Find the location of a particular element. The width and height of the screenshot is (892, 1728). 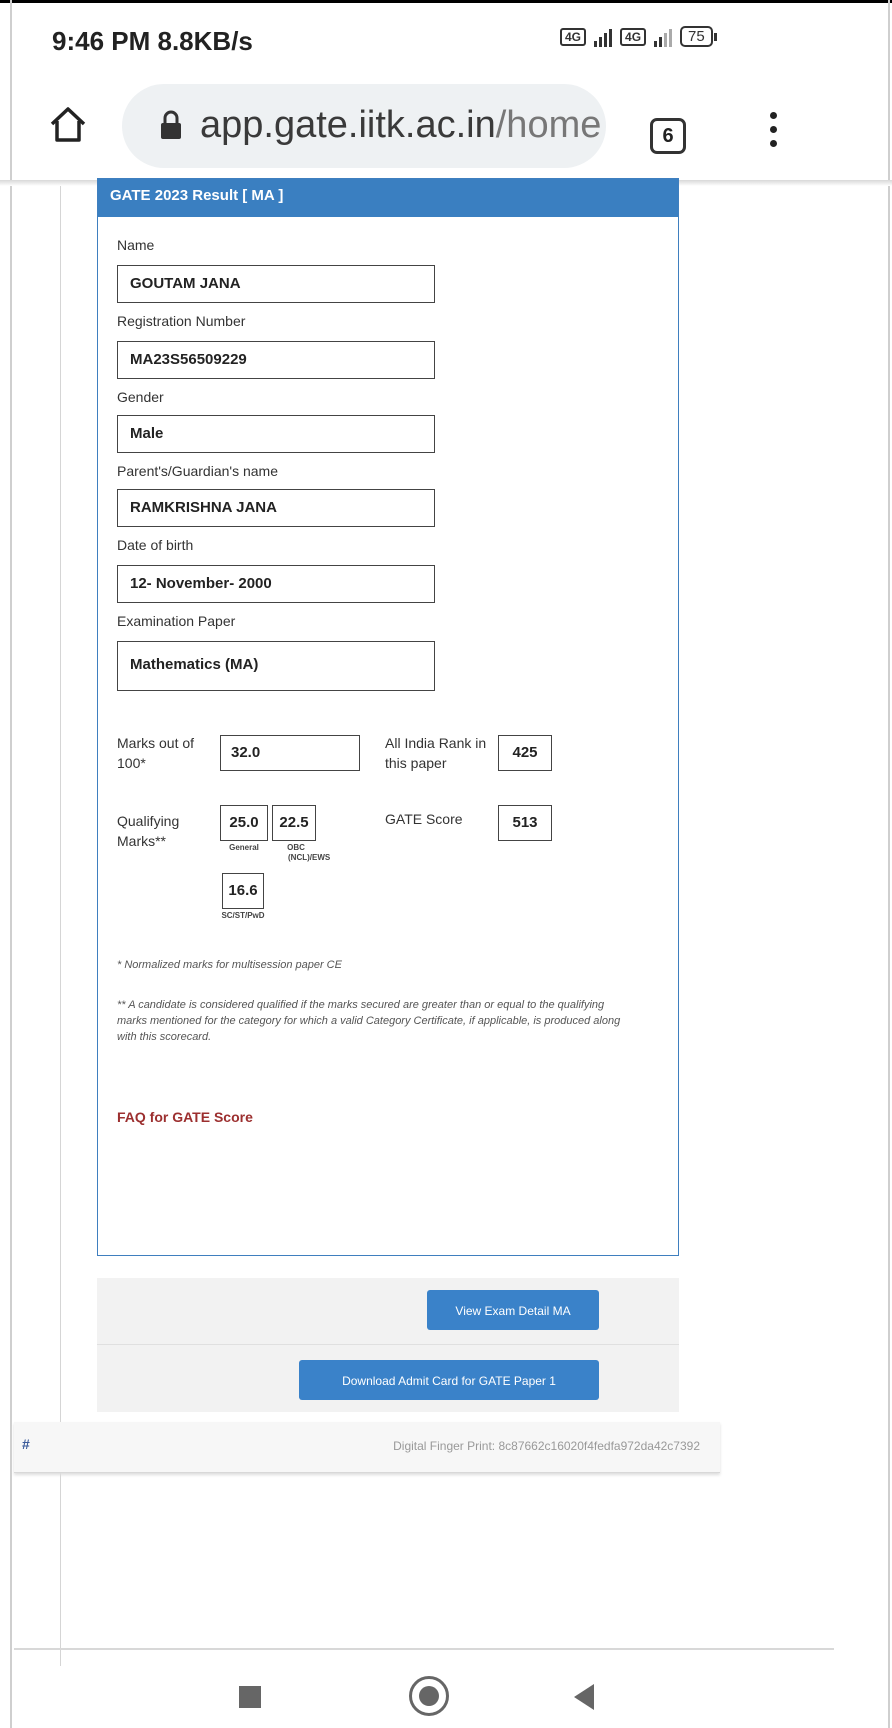

rank-label-line1: All India Rank in is located at coordinates (436, 743).